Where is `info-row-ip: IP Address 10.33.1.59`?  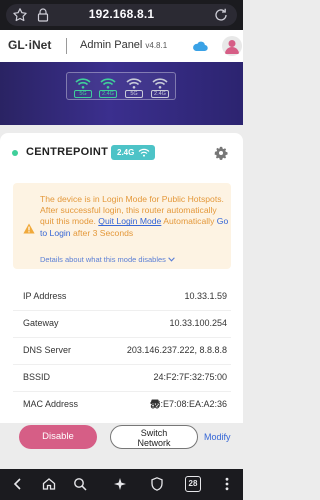 info-row-ip: IP Address 10.33.1.59 is located at coordinates (122, 297).